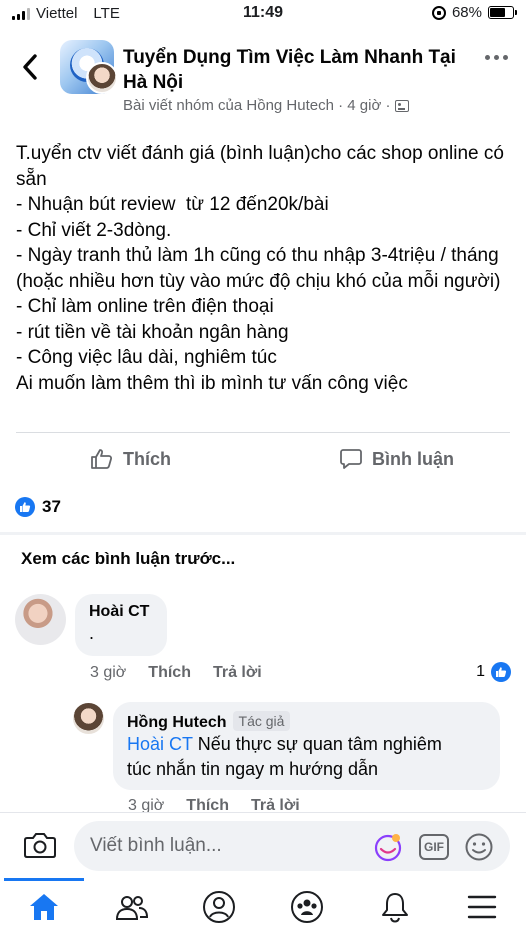 This screenshot has height=935, width=526. I want to click on post-line: - Nhuận bút review từ 12 đến20k/bài, so click(172, 204).